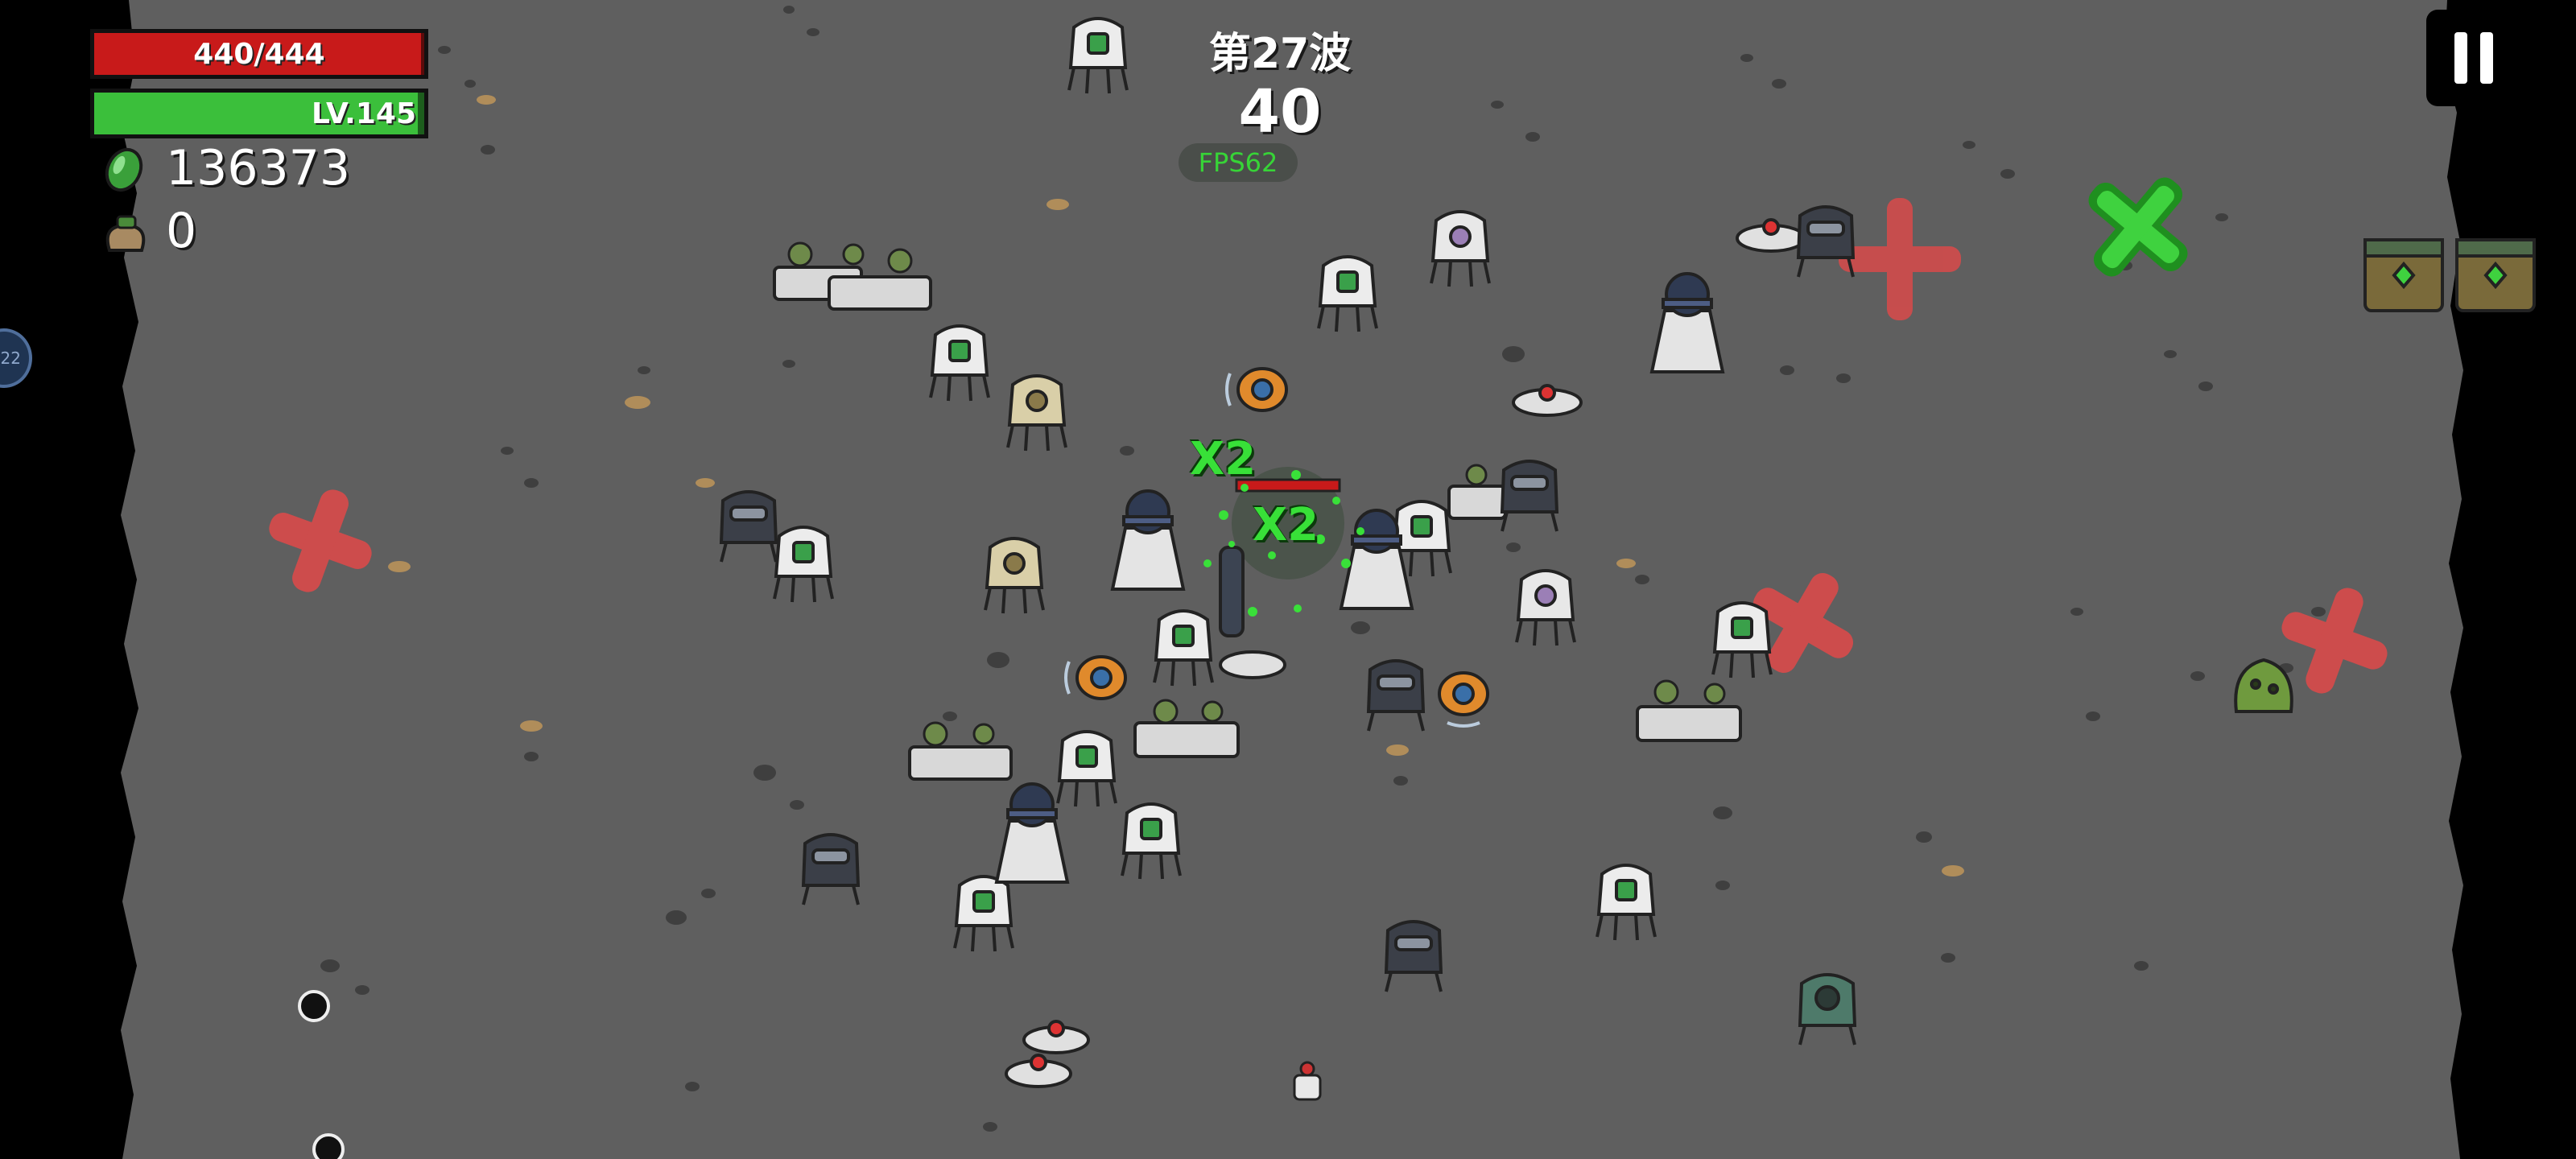 The height and width of the screenshot is (1159, 2576). I want to click on pause-button, so click(2473, 58).